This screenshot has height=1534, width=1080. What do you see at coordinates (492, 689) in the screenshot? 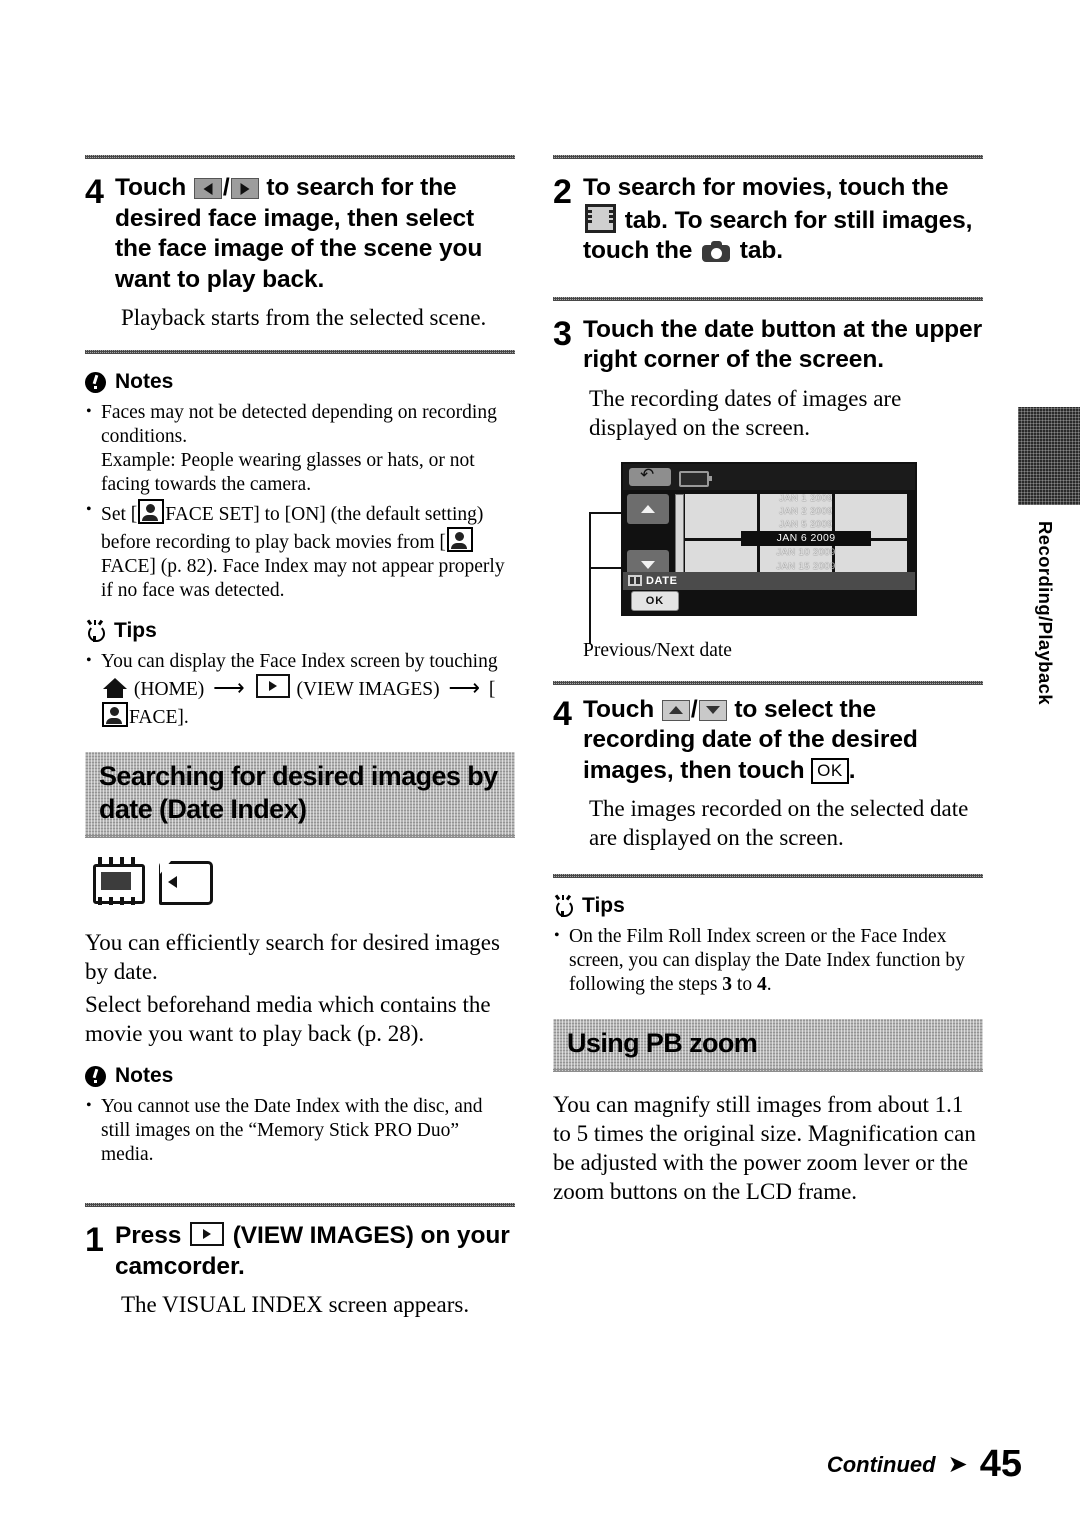
I see `tip-part-4: [` at bounding box center [492, 689].